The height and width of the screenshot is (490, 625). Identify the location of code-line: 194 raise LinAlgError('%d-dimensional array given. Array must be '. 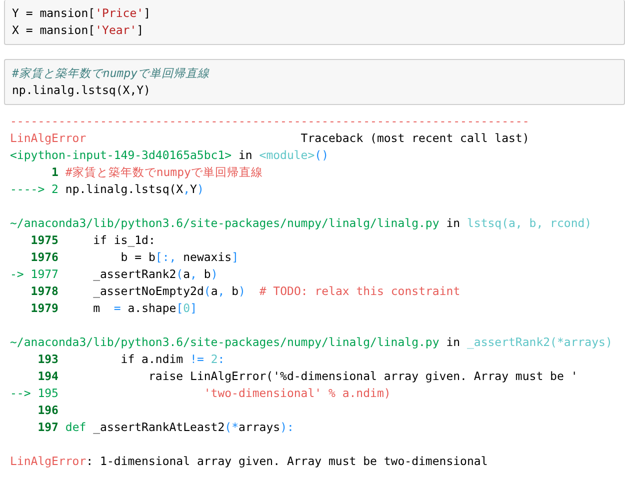
(307, 376).